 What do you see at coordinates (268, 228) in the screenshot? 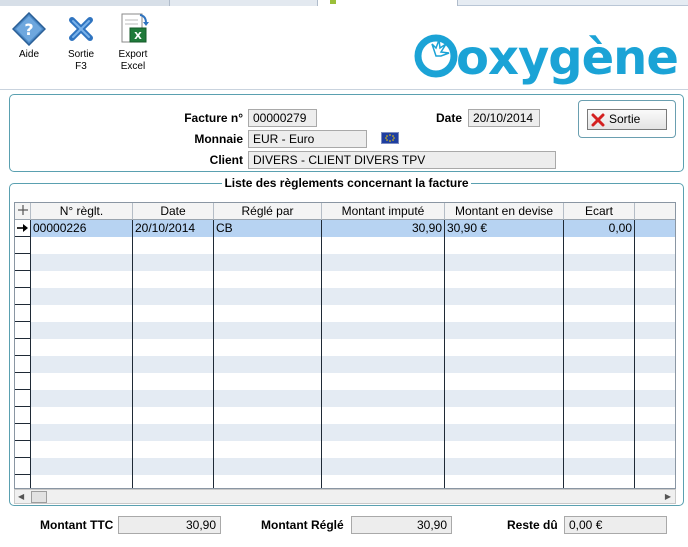
I see `cell-regle-par: CB` at bounding box center [268, 228].